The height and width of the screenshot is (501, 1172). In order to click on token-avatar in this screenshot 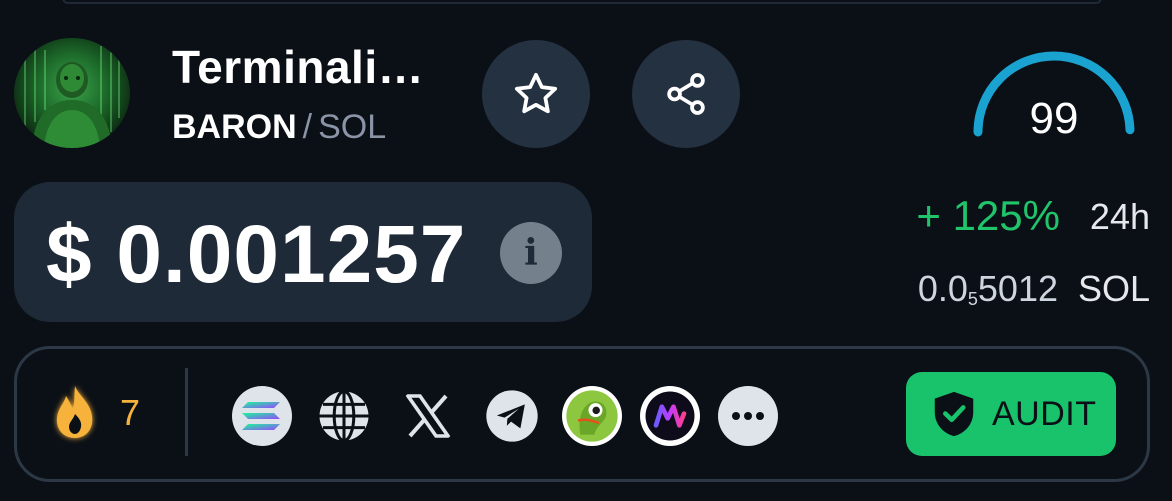, I will do `click(72, 93)`.